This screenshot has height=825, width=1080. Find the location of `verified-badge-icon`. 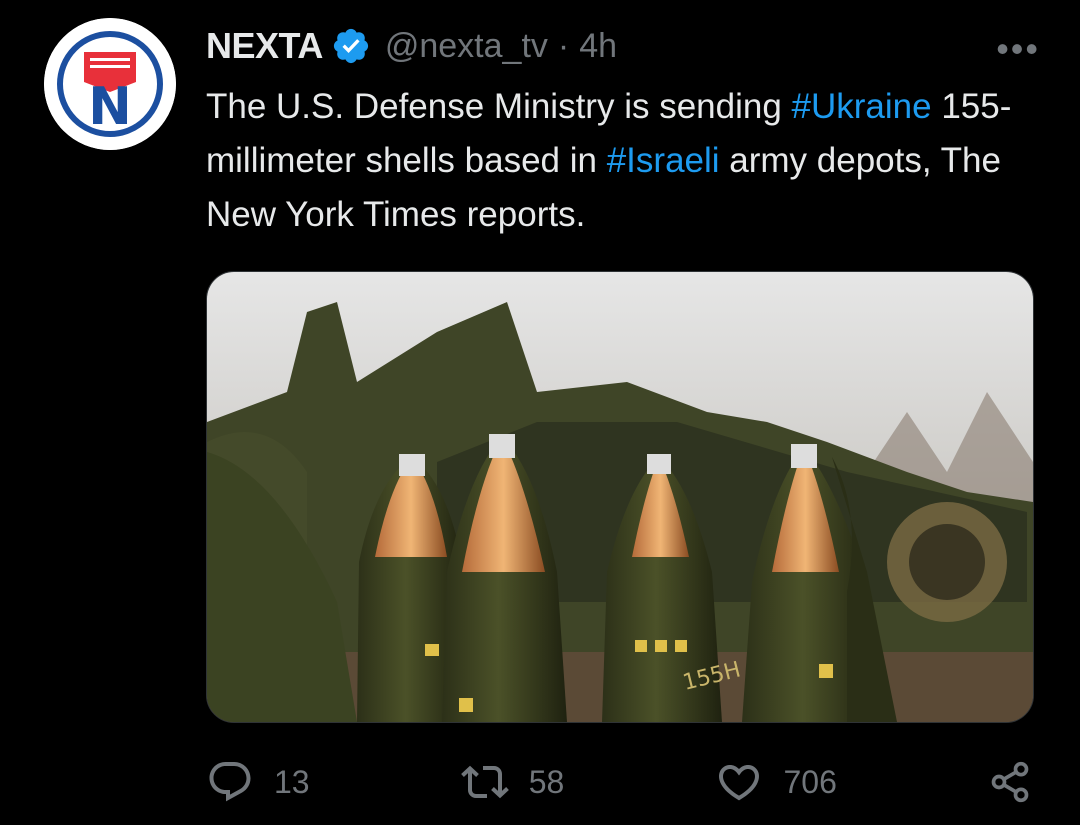

verified-badge-icon is located at coordinates (350, 46).